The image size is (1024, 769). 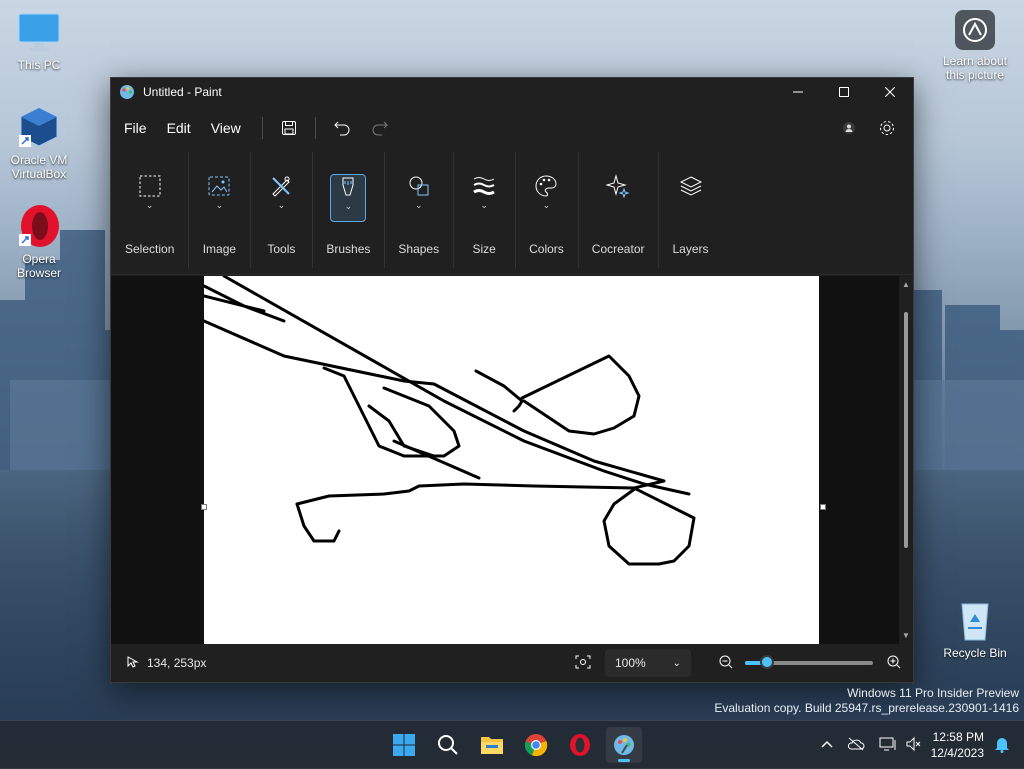 I want to click on size-icon, so click(x=484, y=186).